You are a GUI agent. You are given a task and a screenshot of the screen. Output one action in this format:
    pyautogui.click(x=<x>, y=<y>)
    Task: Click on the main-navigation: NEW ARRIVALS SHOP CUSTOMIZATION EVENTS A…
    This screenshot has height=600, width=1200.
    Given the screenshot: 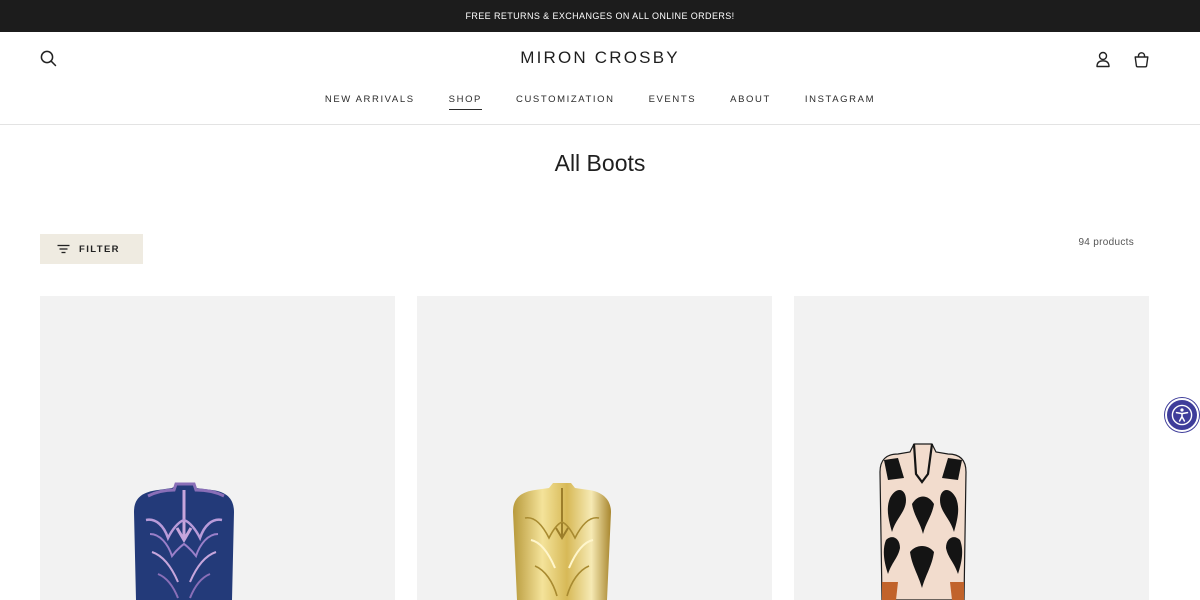 What is the action you would take?
    pyautogui.click(x=600, y=101)
    